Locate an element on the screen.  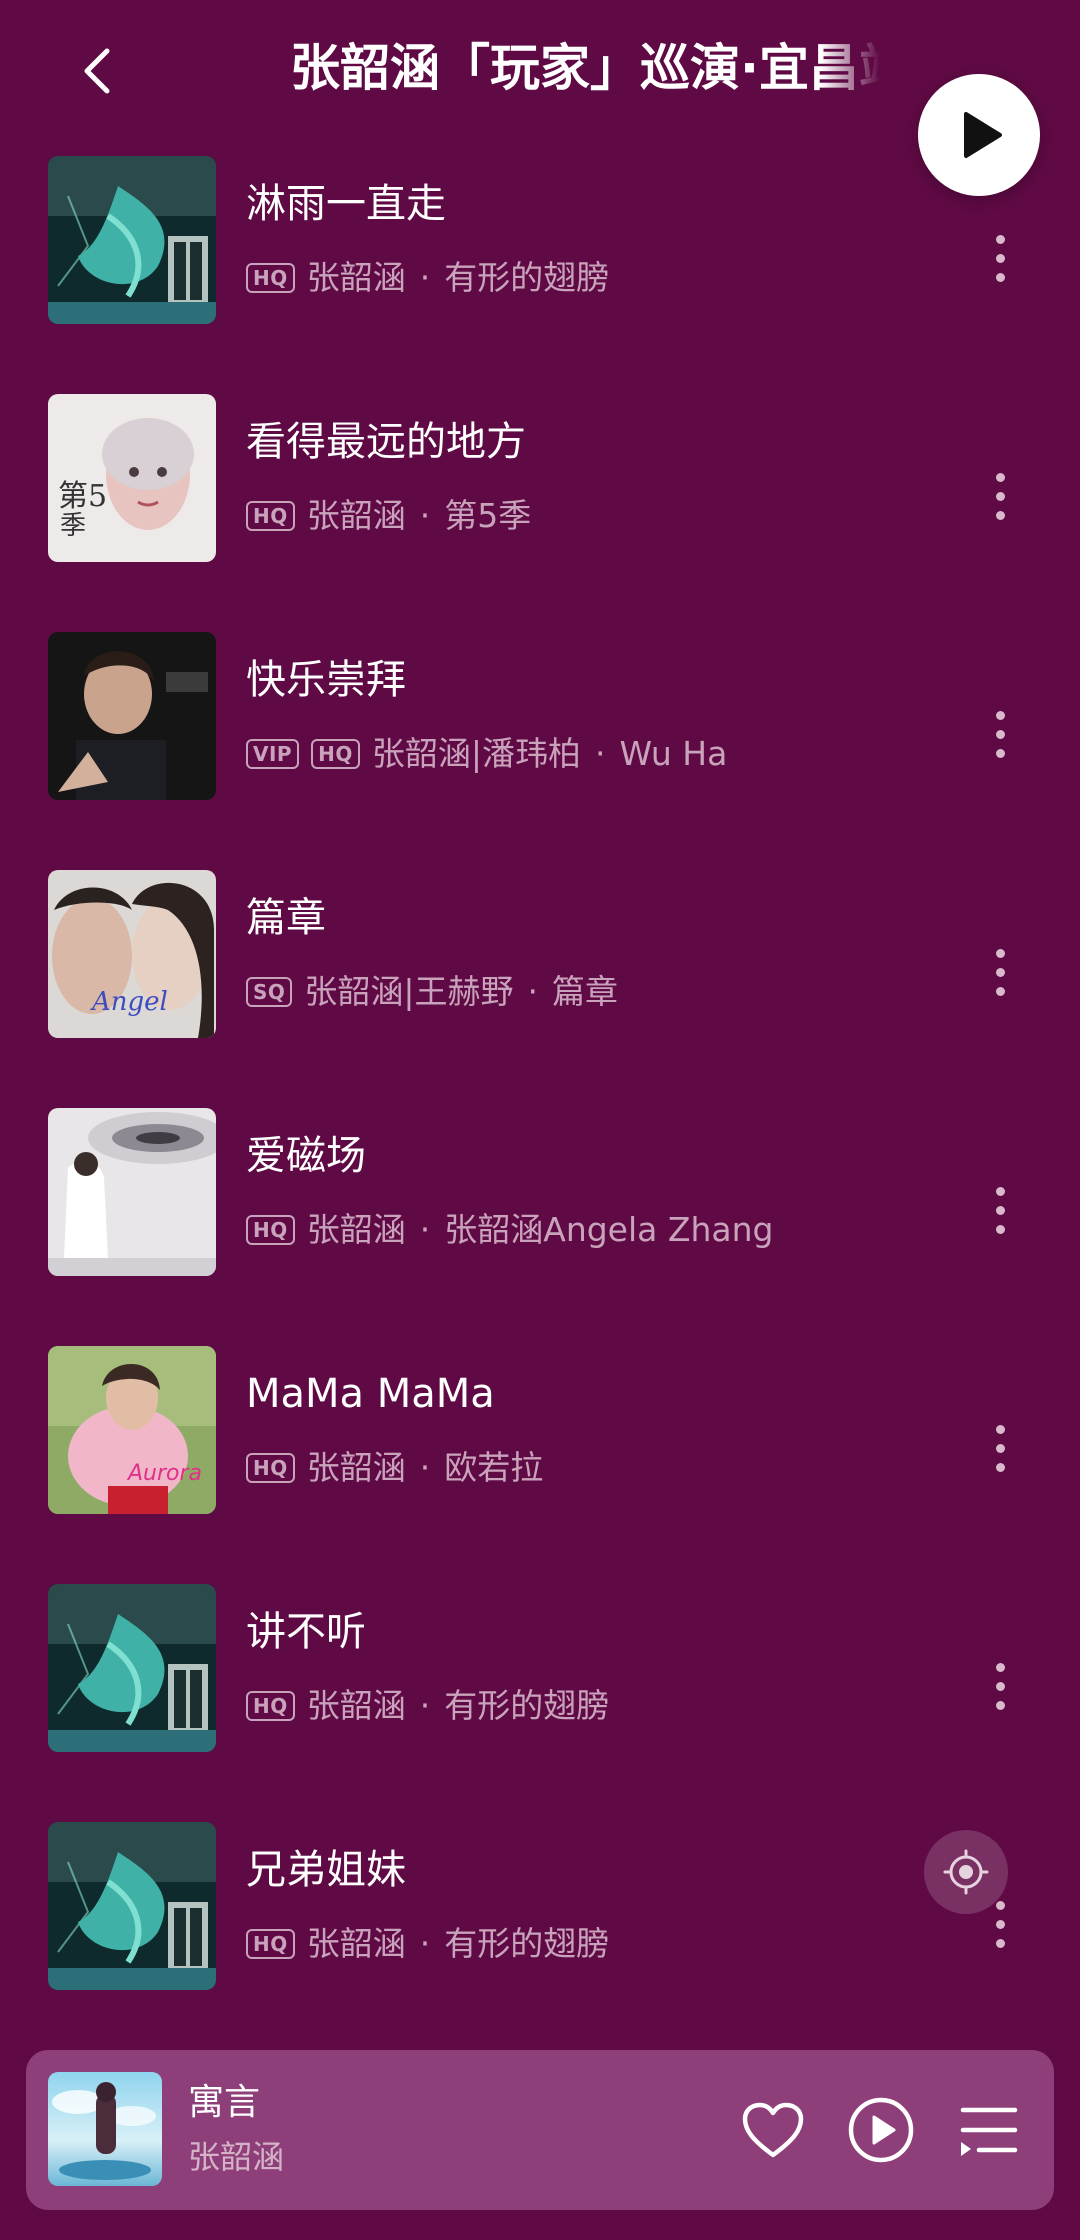
song-title: 快乐崇拜 is located at coordinates (326, 680).